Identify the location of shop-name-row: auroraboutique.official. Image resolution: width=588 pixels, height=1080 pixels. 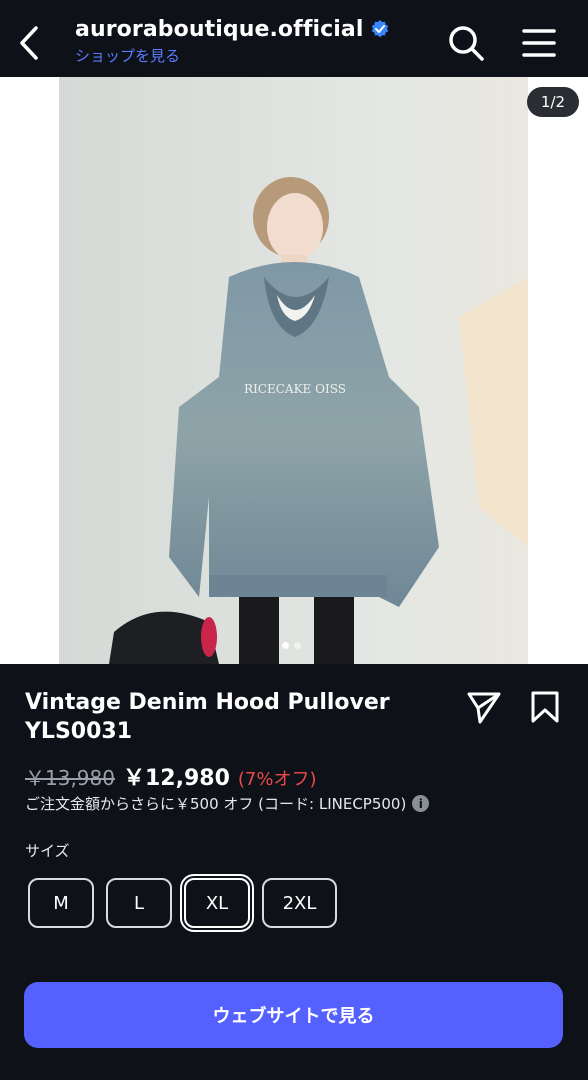
(232, 29).